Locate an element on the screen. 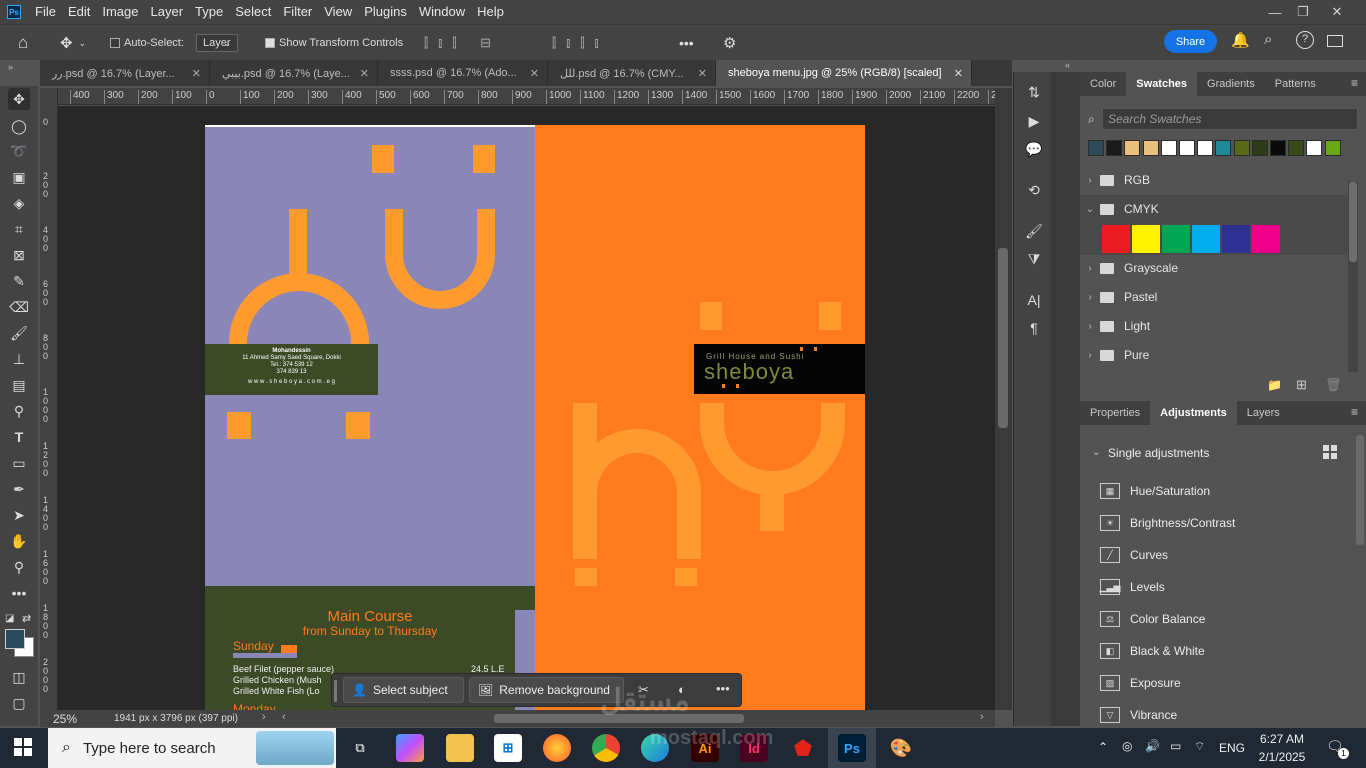 The image size is (1366, 768). screen-mode-icon: ▢ is located at coordinates (19, 703).